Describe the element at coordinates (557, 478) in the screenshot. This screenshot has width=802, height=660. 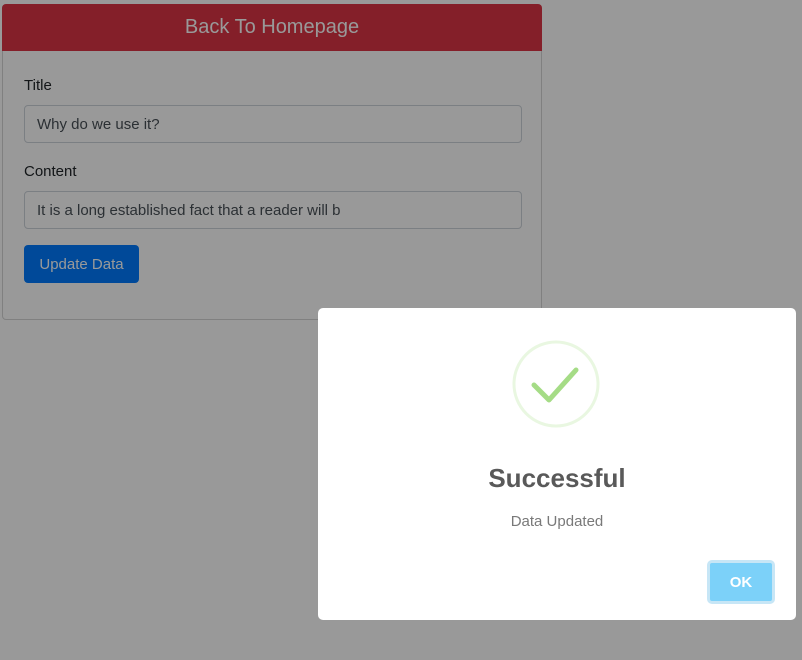
I see `modal-title: Successful` at that location.